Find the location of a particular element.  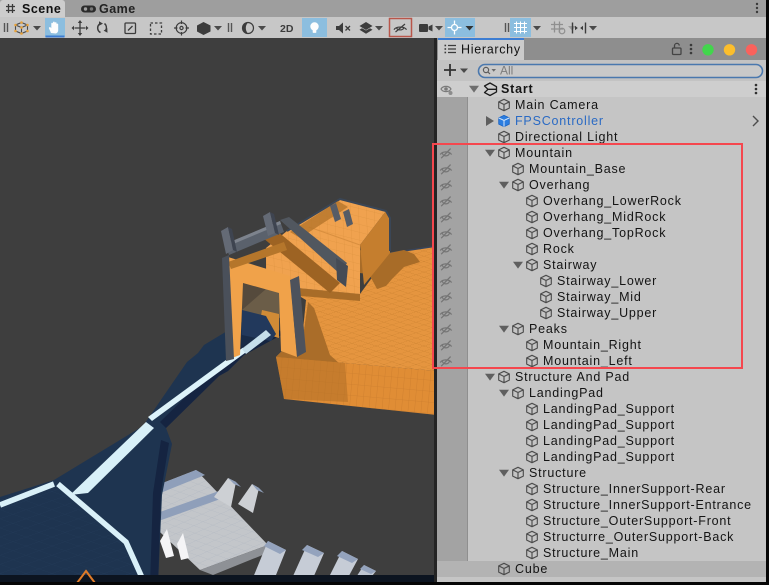

svg-text: Game is located at coordinates (117, 9).